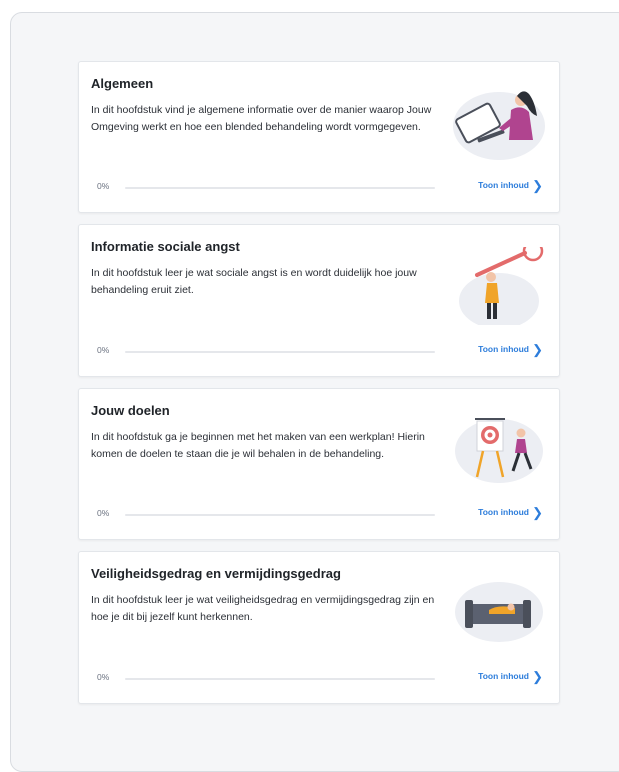  Describe the element at coordinates (122, 83) in the screenshot. I see `chapter-title: Algemeen` at that location.